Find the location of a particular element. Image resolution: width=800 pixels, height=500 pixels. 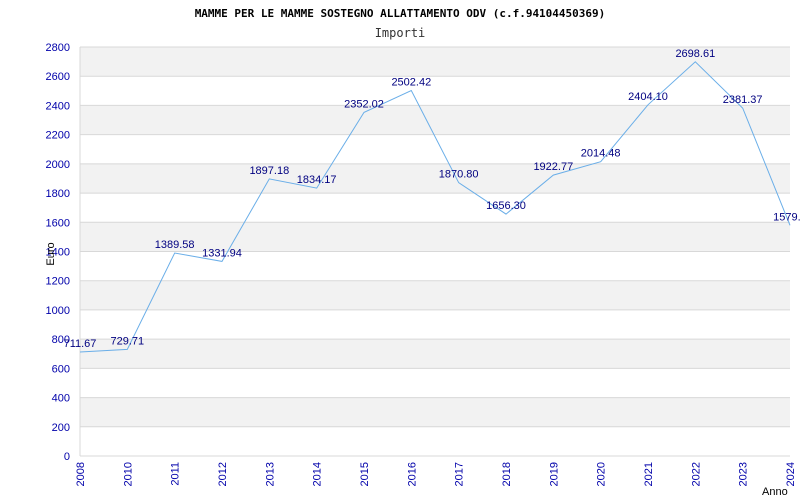

y-tick-label: 200 is located at coordinates (61, 428).